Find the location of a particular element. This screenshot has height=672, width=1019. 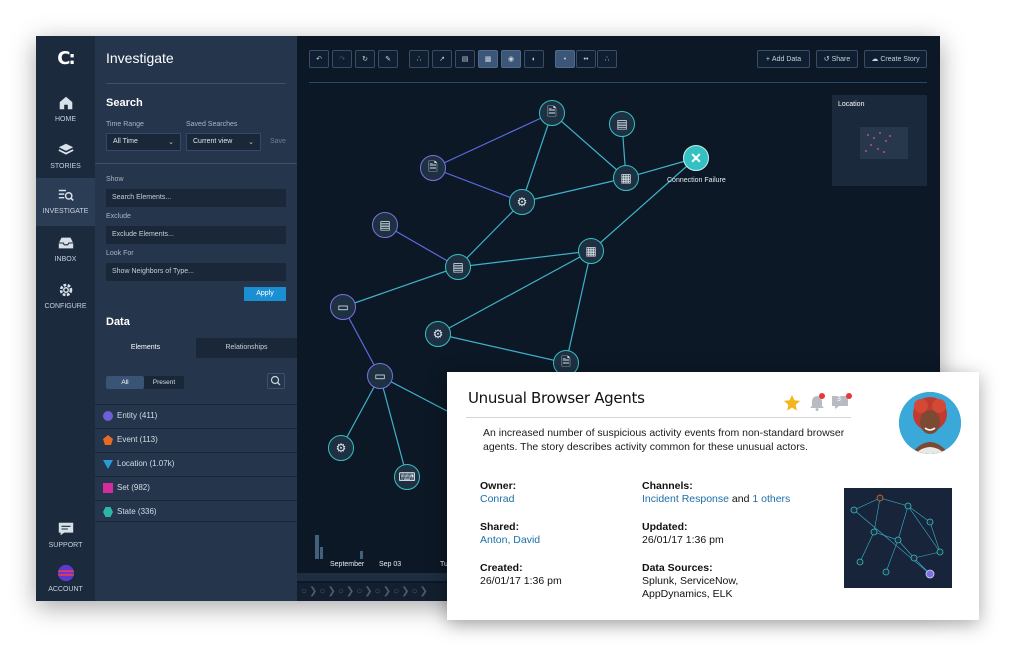

connection-failure-node: ✕ is located at coordinates (696, 158).